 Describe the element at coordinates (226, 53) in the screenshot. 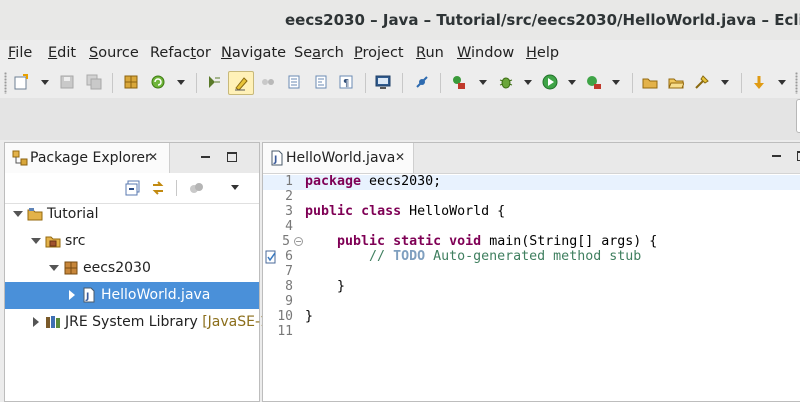

I see `menu-navigate-mnemonic: N` at that location.